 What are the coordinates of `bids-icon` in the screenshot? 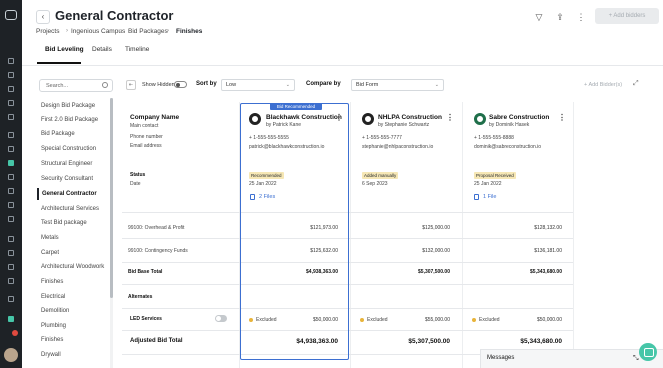 It's located at (11, 163).